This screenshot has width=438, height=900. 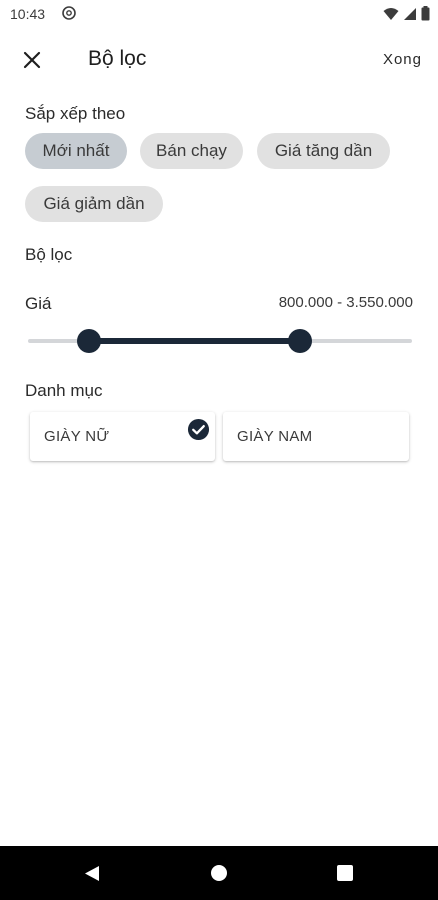 I want to click on sort-chip-price-desc: Giá giảm dần, so click(x=94, y=204).